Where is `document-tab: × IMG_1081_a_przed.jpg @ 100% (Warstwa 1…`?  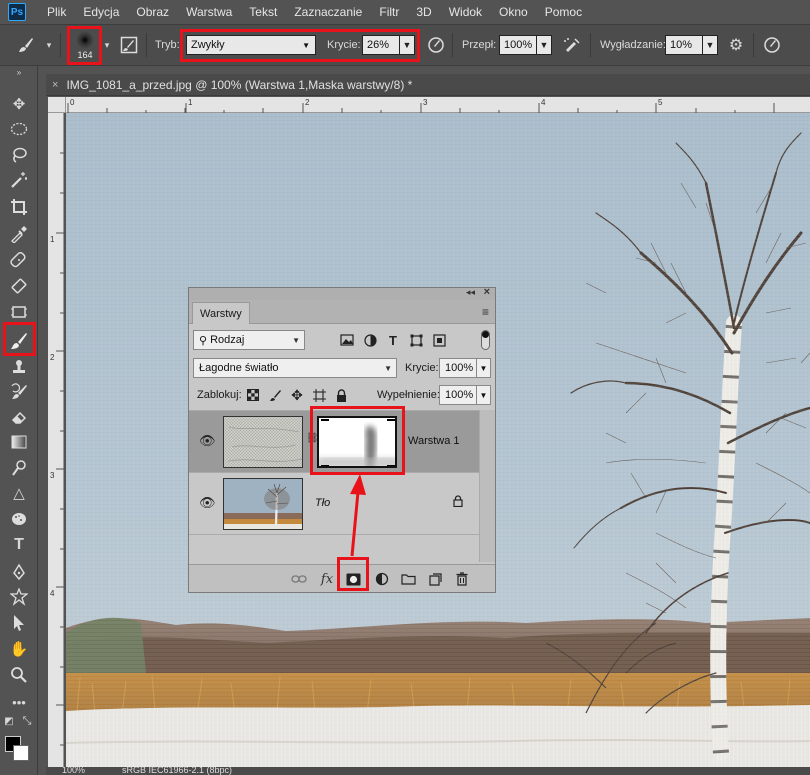
document-tab: × IMG_1081_a_przed.jpg @ 100% (Warstwa 1… is located at coordinates (428, 85).